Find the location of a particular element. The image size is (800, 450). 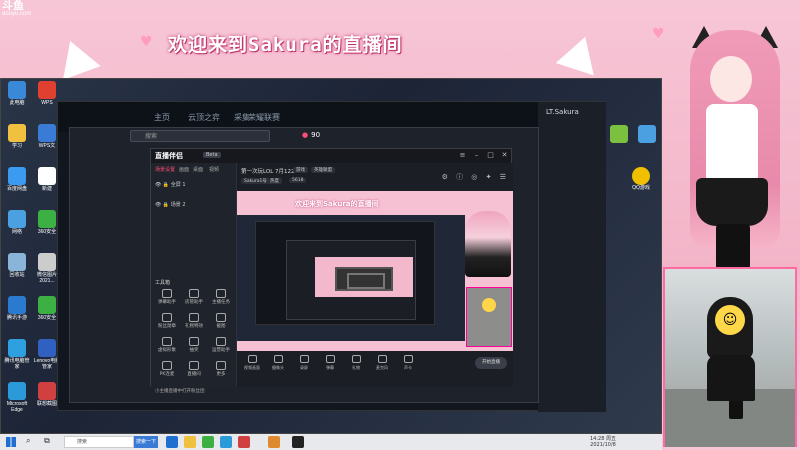

desktop-icon: 学习 is located at coordinates (17, 136).